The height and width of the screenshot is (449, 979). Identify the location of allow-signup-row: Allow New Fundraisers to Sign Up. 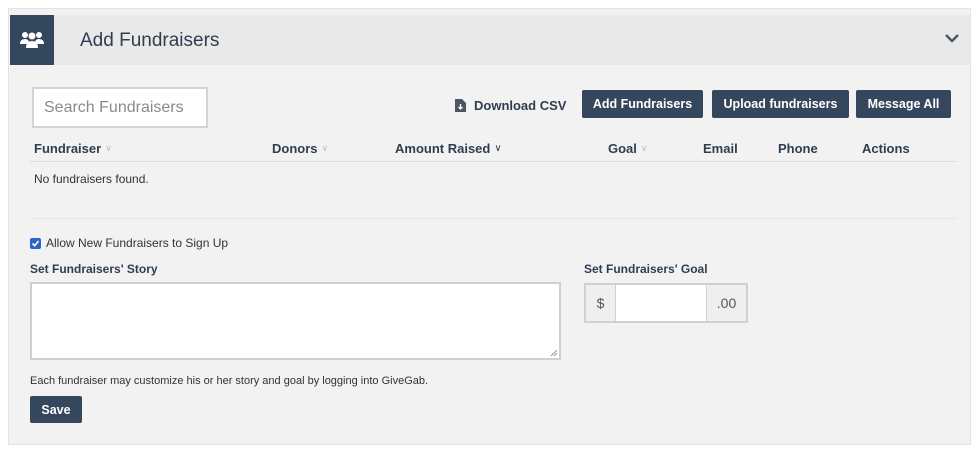
(129, 243).